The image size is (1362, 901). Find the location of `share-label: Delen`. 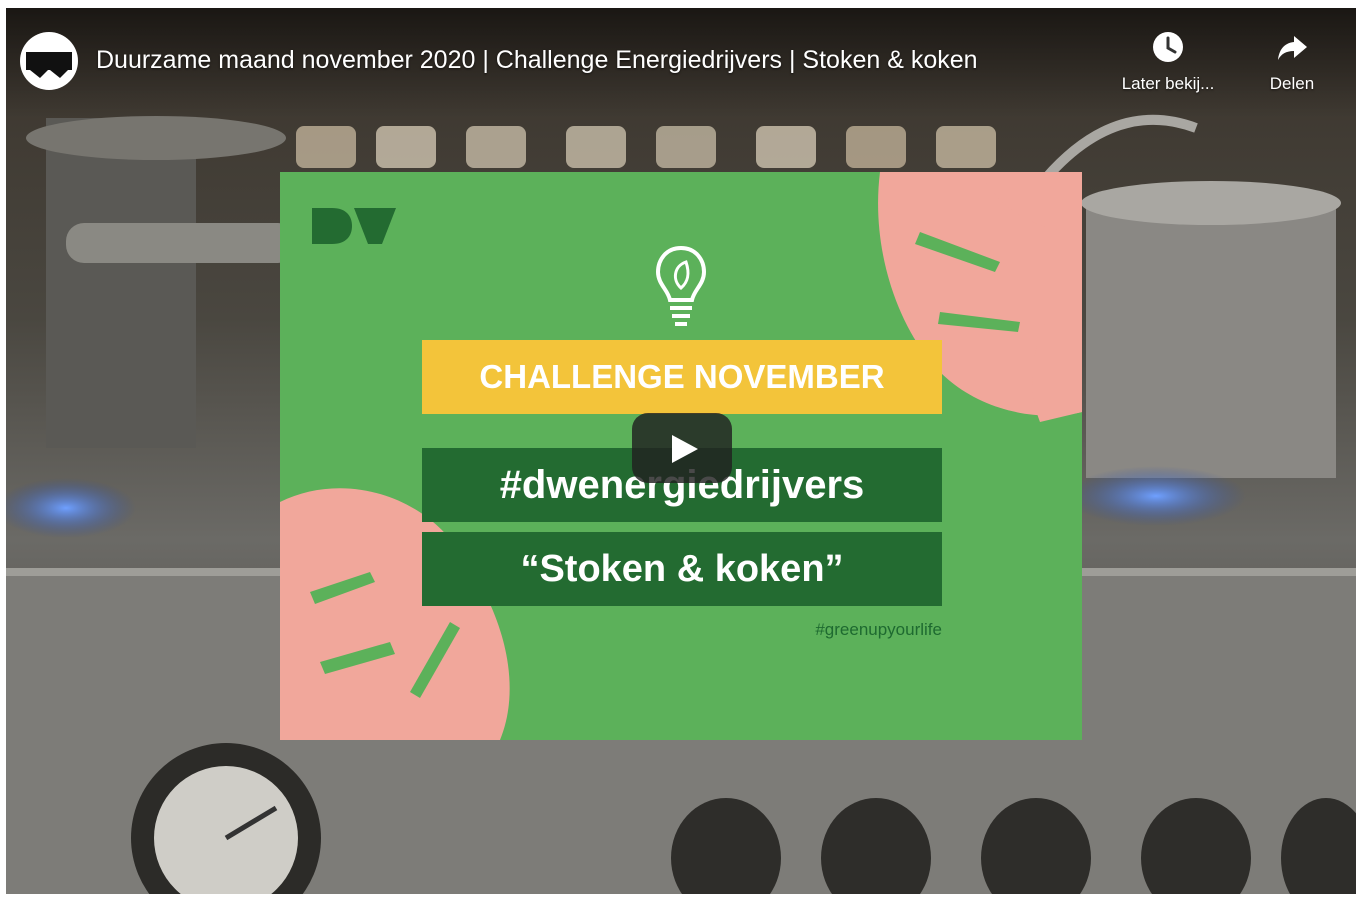

share-label: Delen is located at coordinates (1292, 83).